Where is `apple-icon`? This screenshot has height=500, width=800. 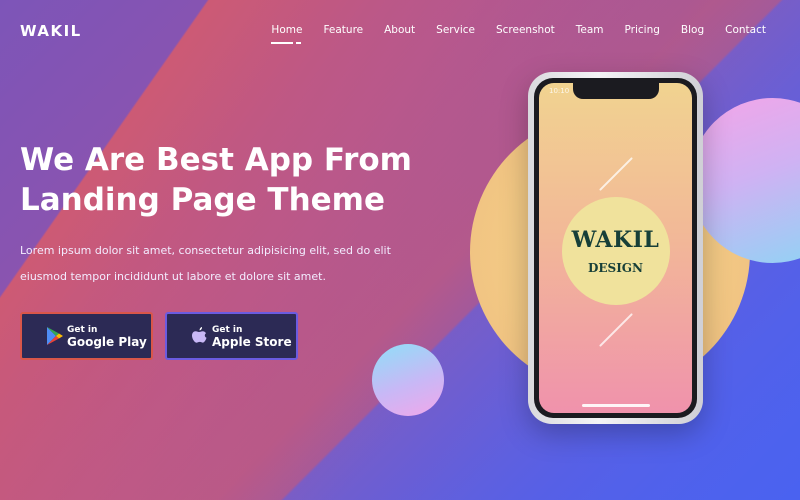 apple-icon is located at coordinates (200, 336).